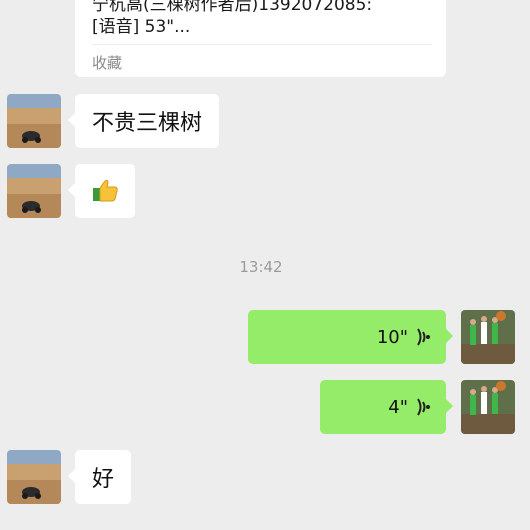 The image size is (530, 530). I want to click on message-bubble: 不贵三棵树, so click(143, 121).